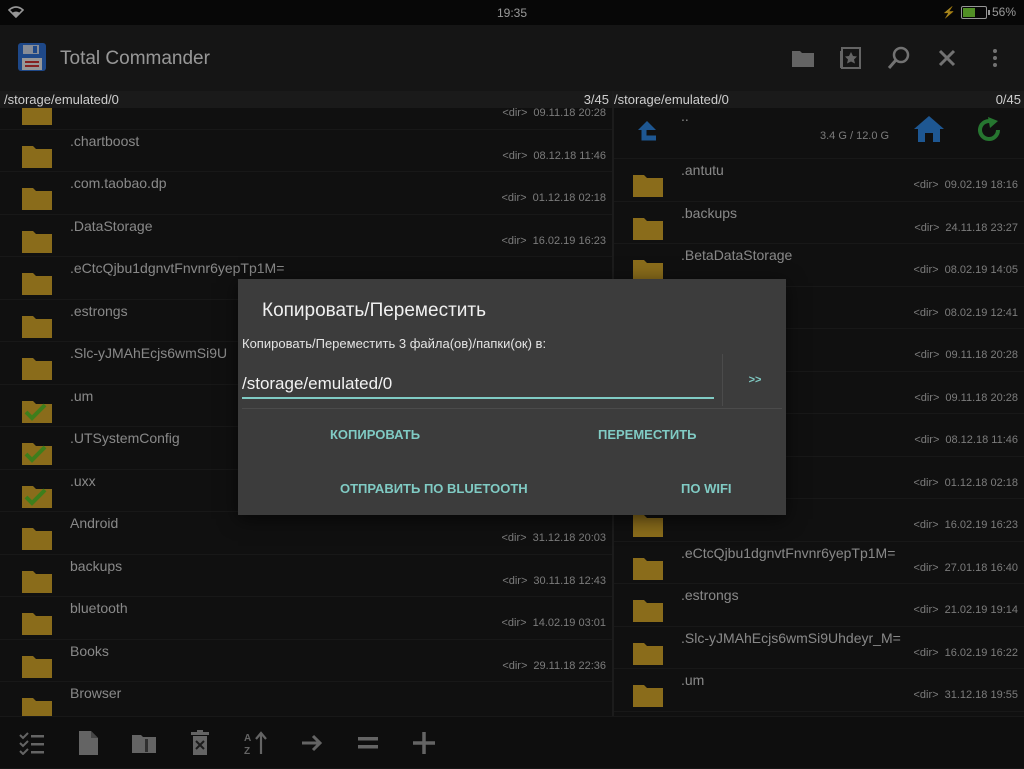 This screenshot has width=1024, height=769. I want to click on left-path: /storage/emulated/0, so click(61, 99).